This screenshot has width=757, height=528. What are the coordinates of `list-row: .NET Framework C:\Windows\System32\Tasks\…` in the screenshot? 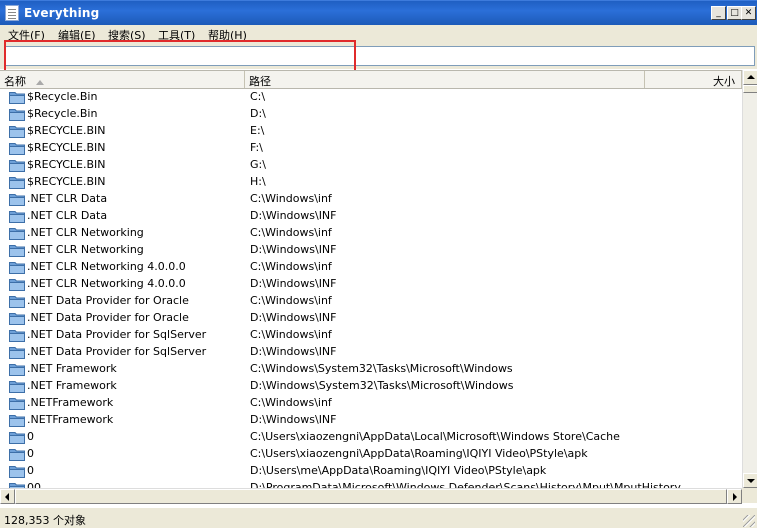 It's located at (371, 369).